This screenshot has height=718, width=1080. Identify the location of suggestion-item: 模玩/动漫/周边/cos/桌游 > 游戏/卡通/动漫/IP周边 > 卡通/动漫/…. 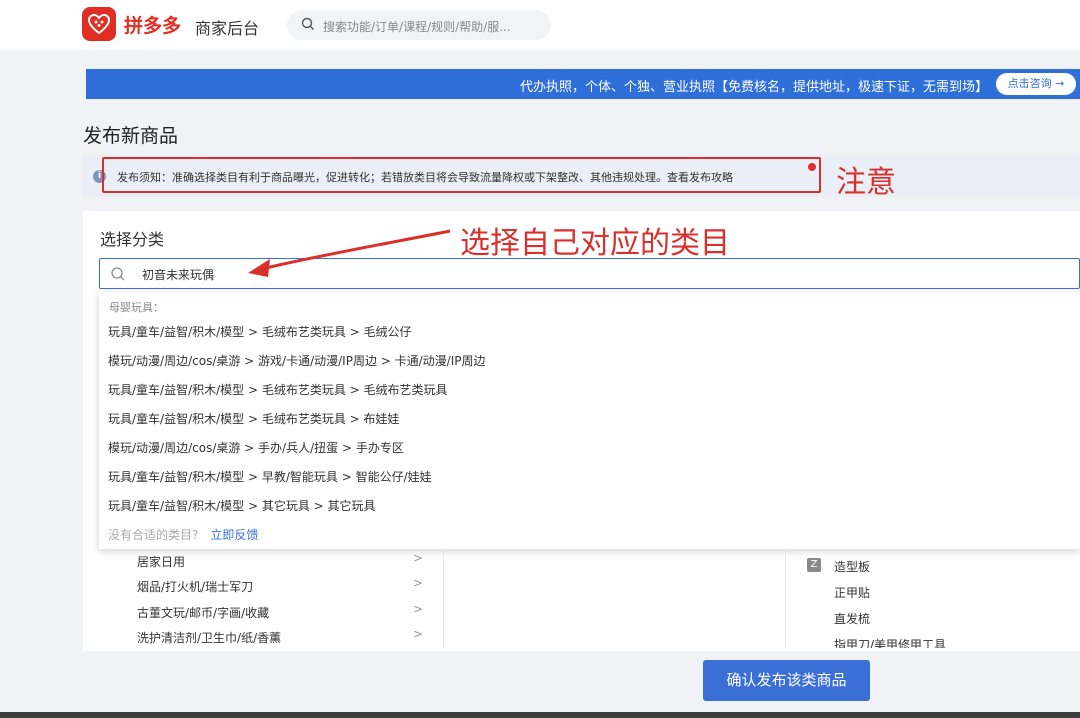
(297, 360).